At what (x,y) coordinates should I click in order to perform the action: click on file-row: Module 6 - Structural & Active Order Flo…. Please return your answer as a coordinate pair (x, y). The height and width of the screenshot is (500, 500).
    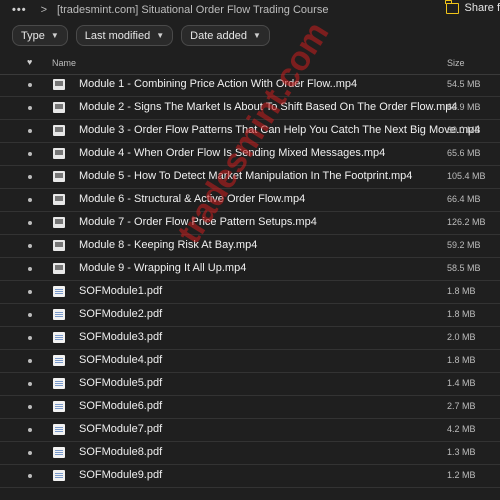
    Looking at the image, I should click on (250, 200).